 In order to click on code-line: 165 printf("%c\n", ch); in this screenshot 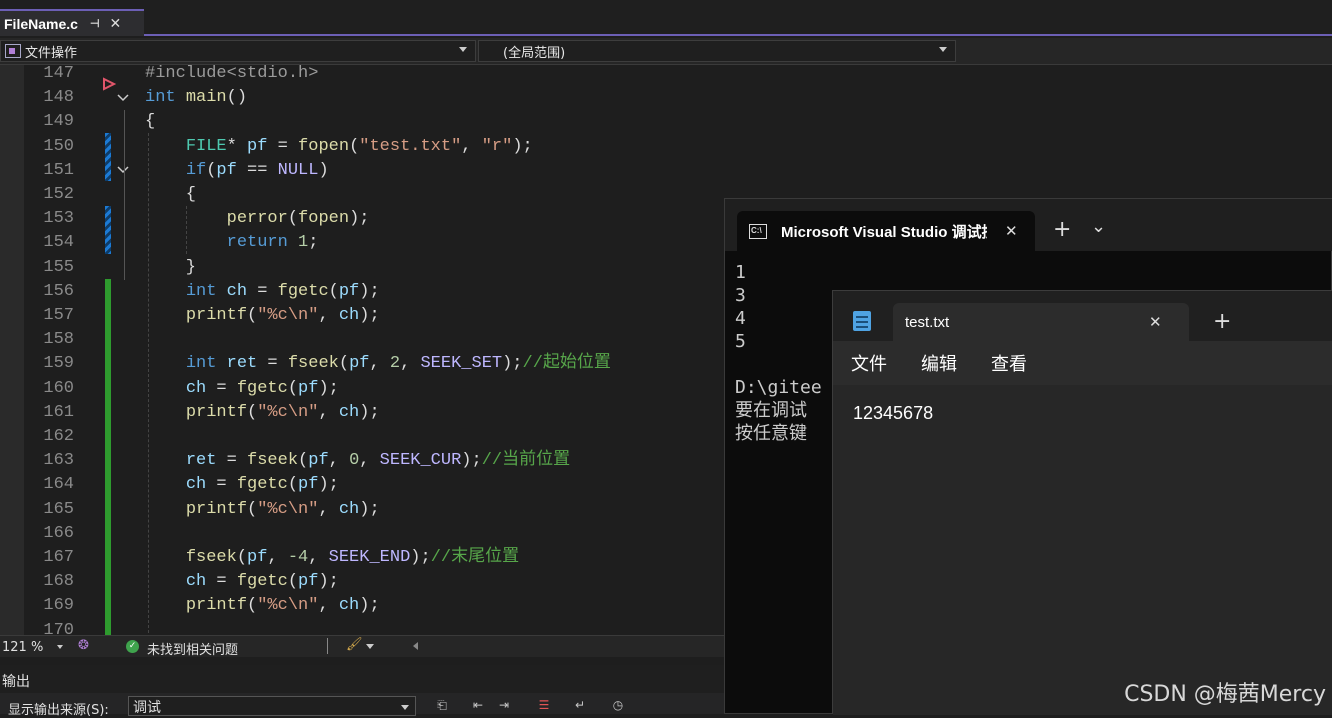, I will do `click(362, 510)`.